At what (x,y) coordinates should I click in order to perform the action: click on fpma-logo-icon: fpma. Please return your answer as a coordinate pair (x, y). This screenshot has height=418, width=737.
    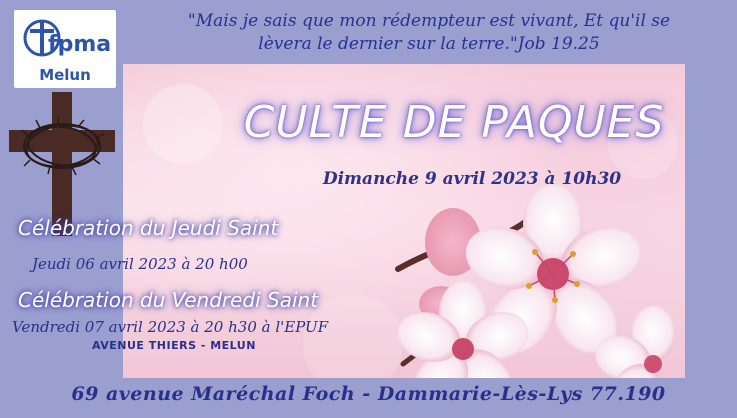
    Looking at the image, I should click on (66, 38).